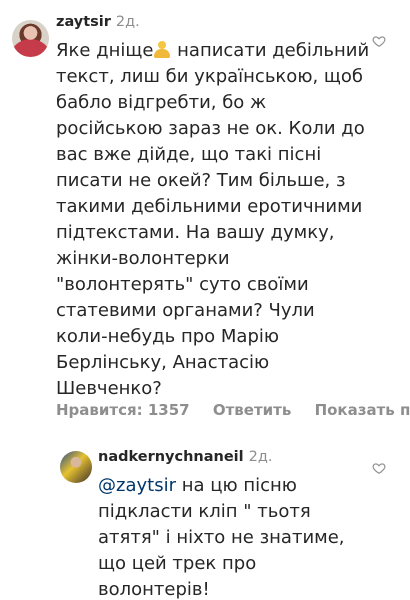 This screenshot has height=600, width=410. What do you see at coordinates (362, 410) in the screenshot?
I see `show-more-button: Показать пе` at bounding box center [362, 410].